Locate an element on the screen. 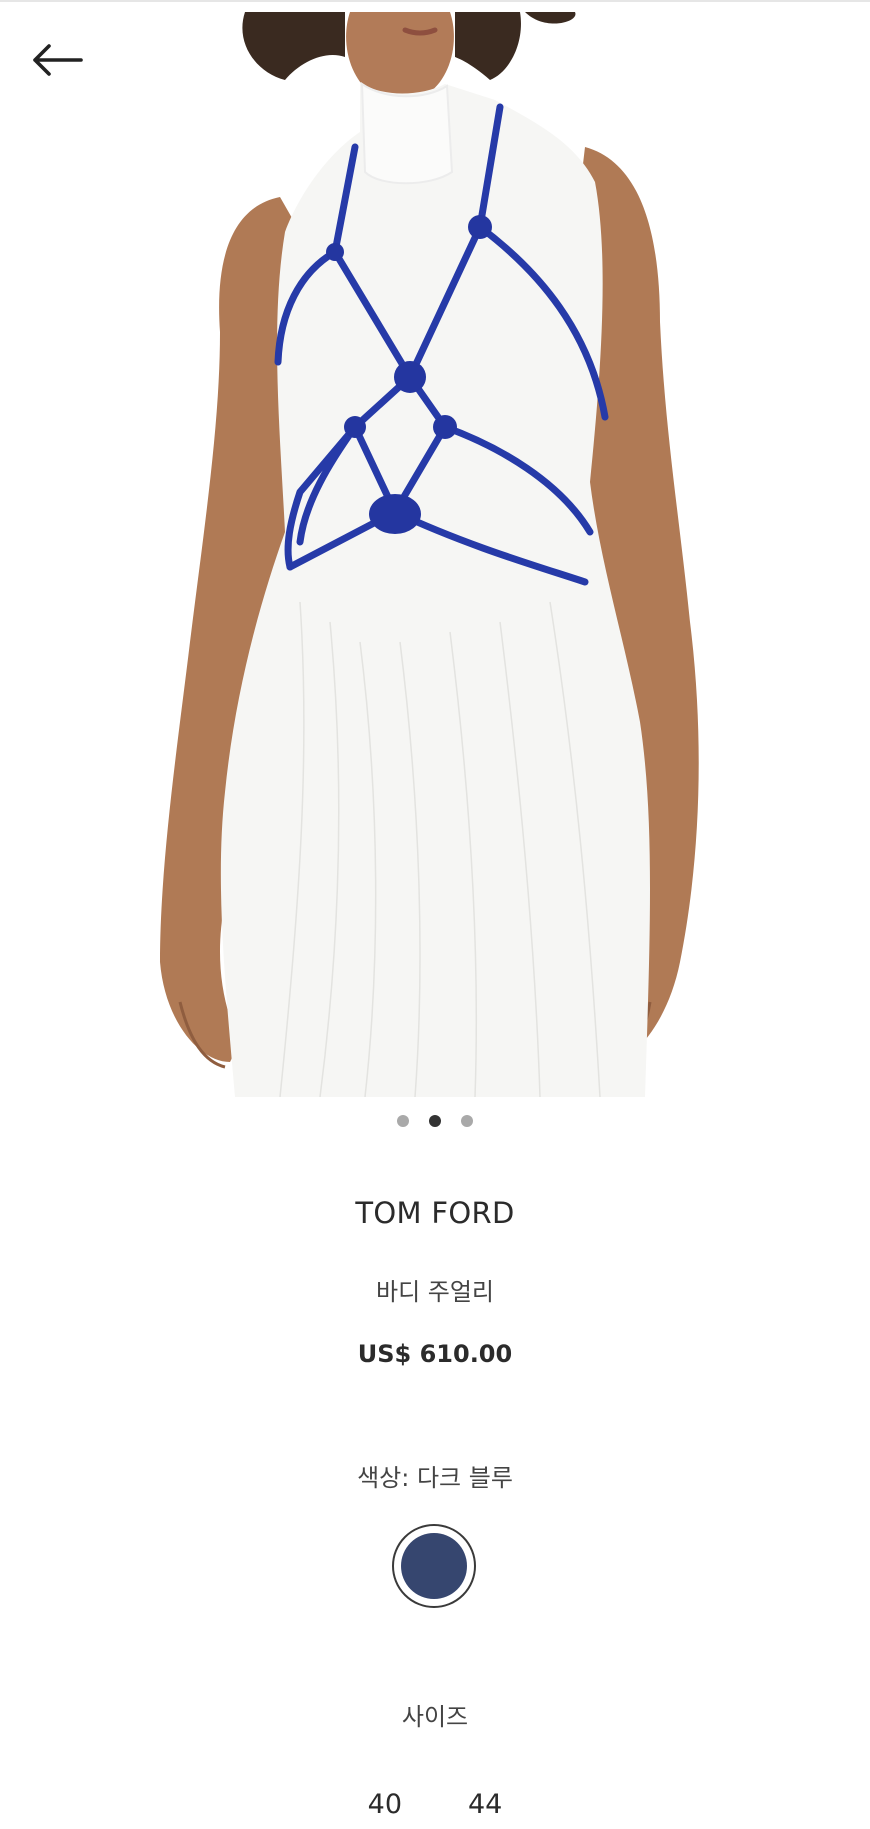 The image size is (870, 1829). size-options: 40 44 is located at coordinates (435, 1804).